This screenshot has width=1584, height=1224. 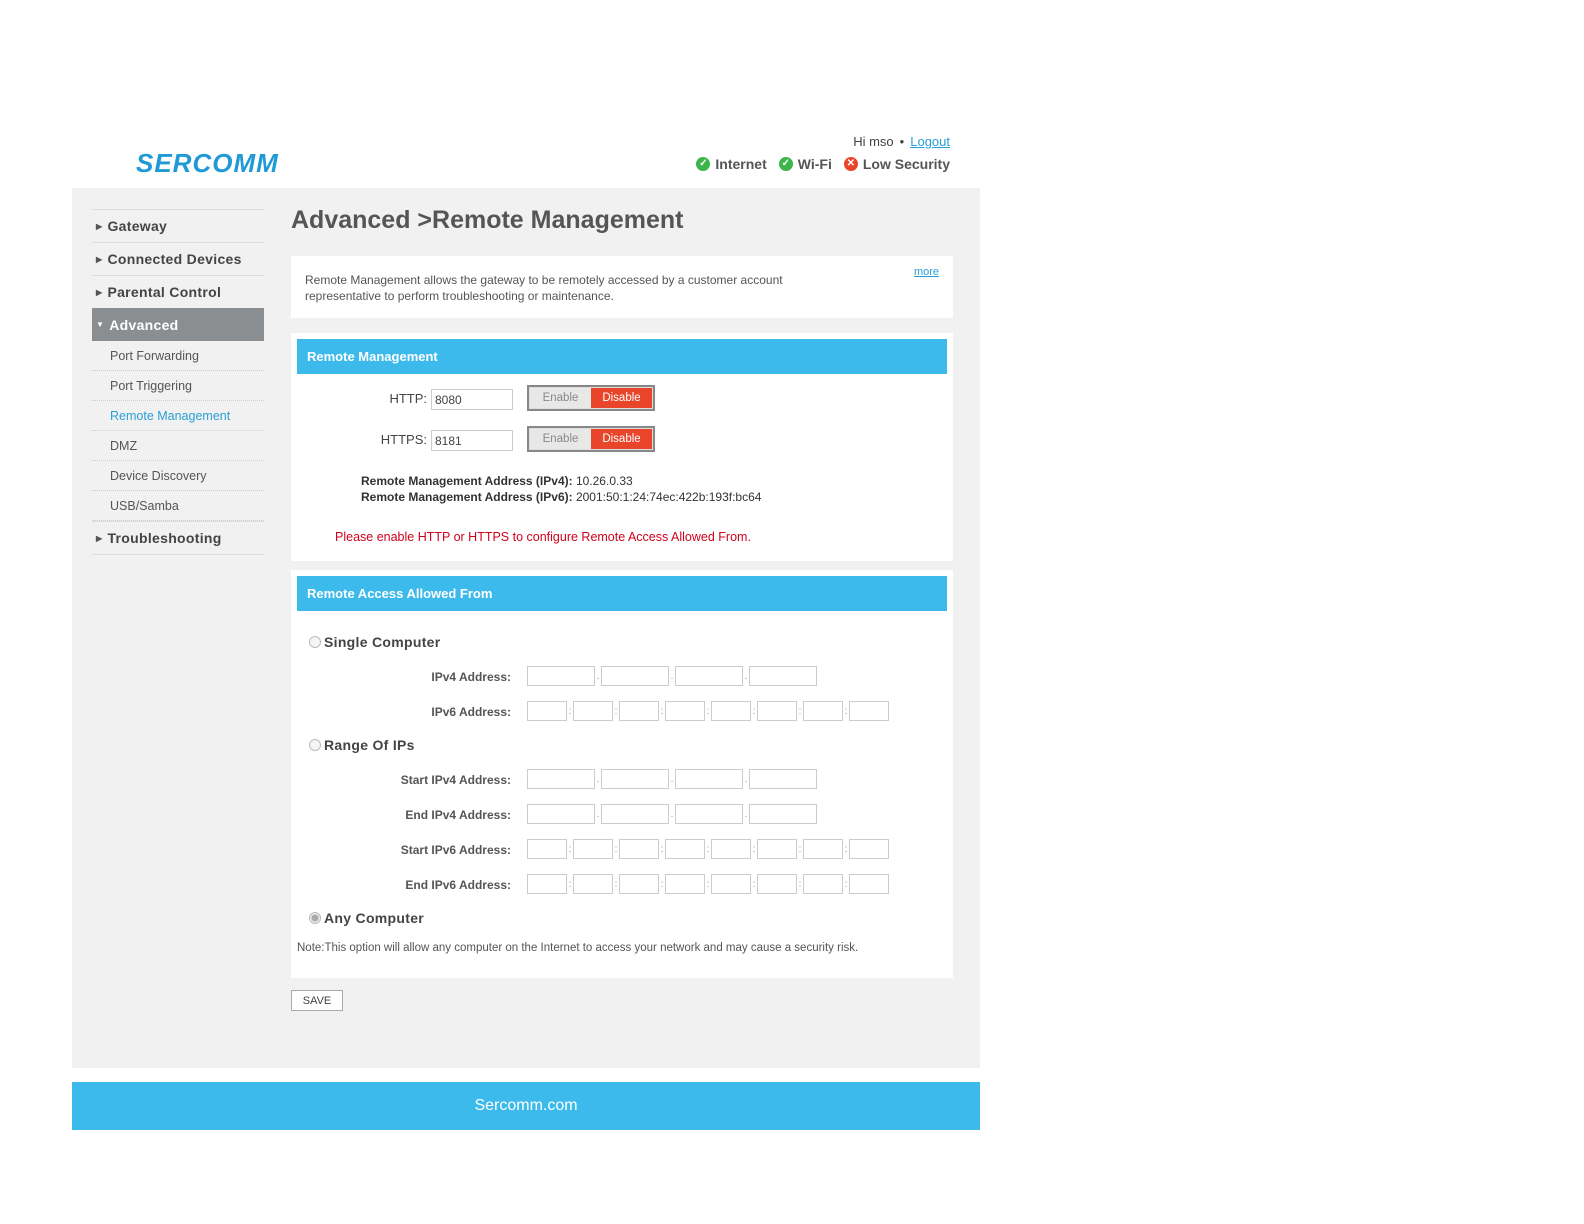 What do you see at coordinates (926, 272) in the screenshot?
I see `more-link: more` at bounding box center [926, 272].